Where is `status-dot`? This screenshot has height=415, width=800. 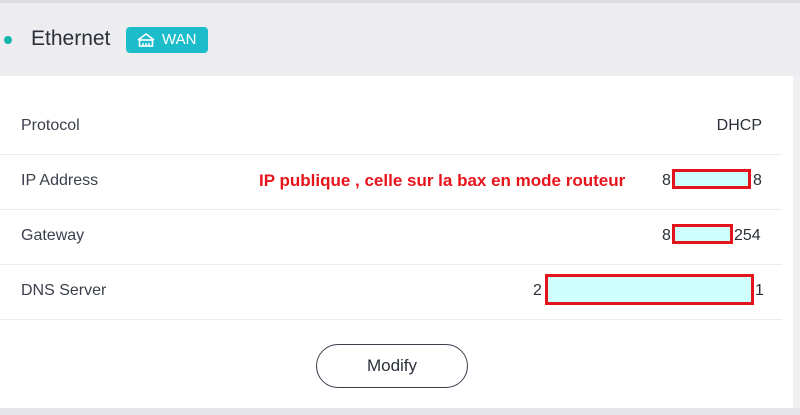
status-dot is located at coordinates (8, 40).